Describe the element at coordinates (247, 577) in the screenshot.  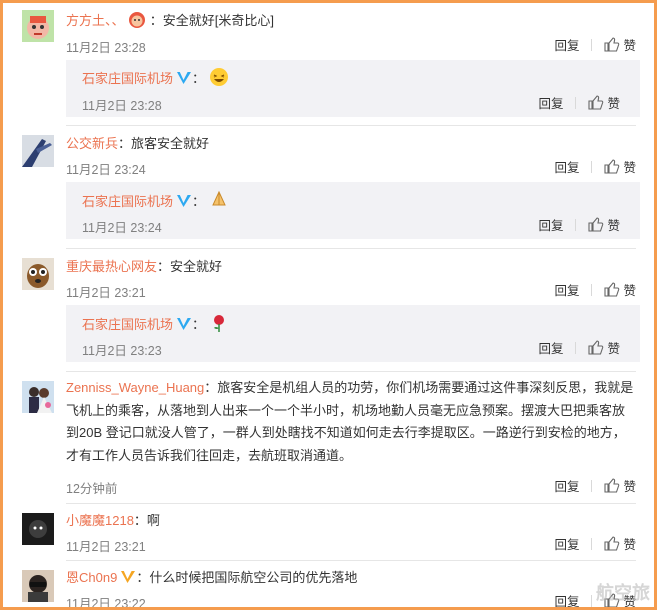
I see `comment-text: ：什么时候把国际航空公司的优先落地` at that location.